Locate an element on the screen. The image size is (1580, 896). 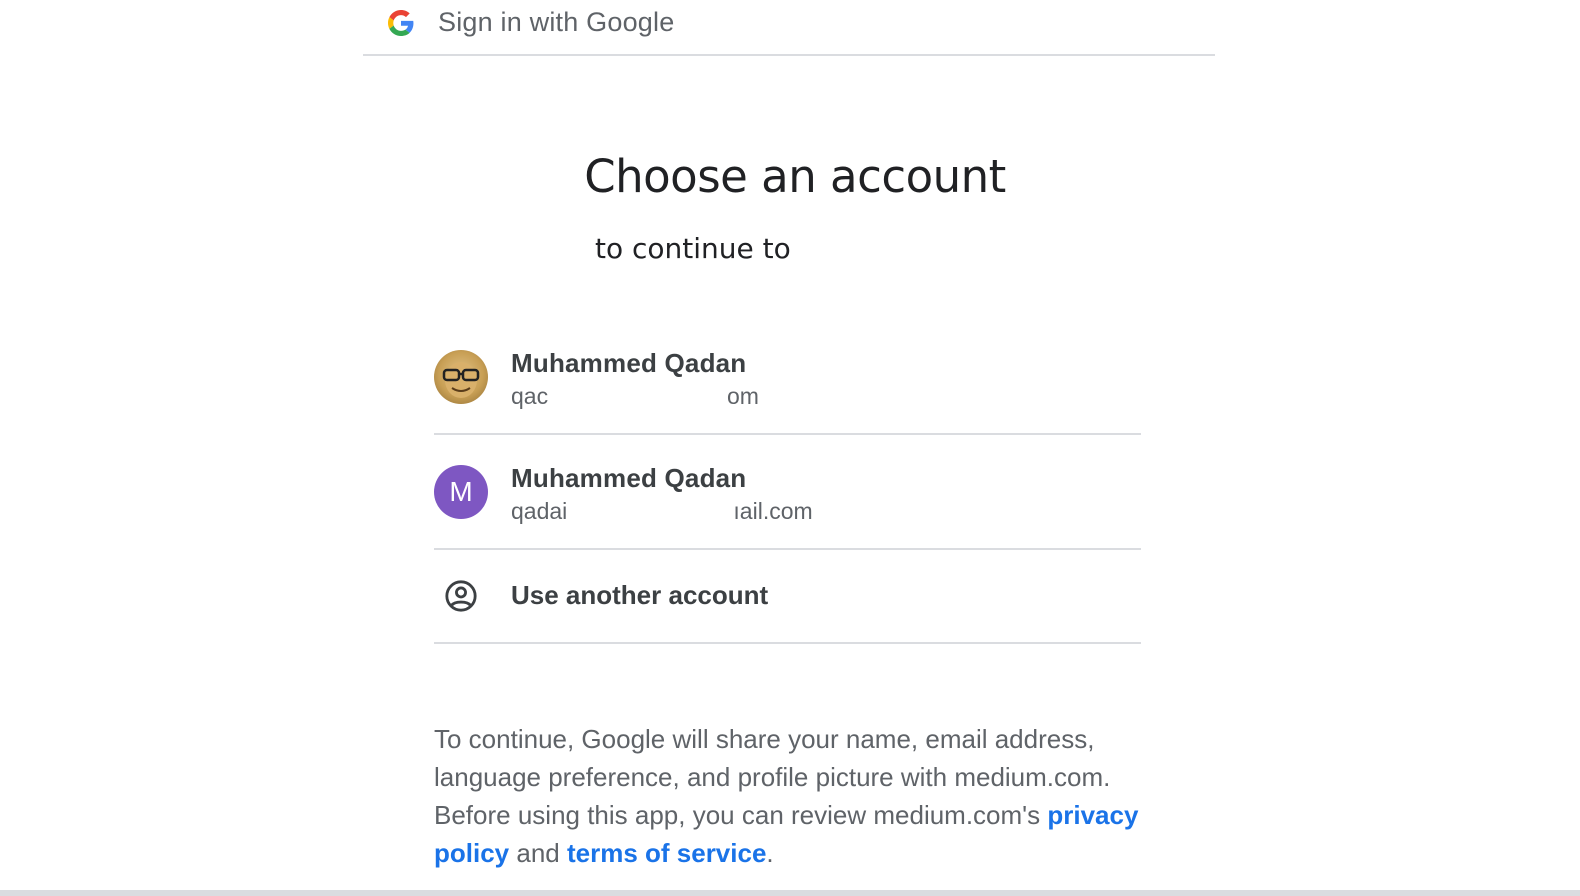
account-email: qac om is located at coordinates (635, 396).